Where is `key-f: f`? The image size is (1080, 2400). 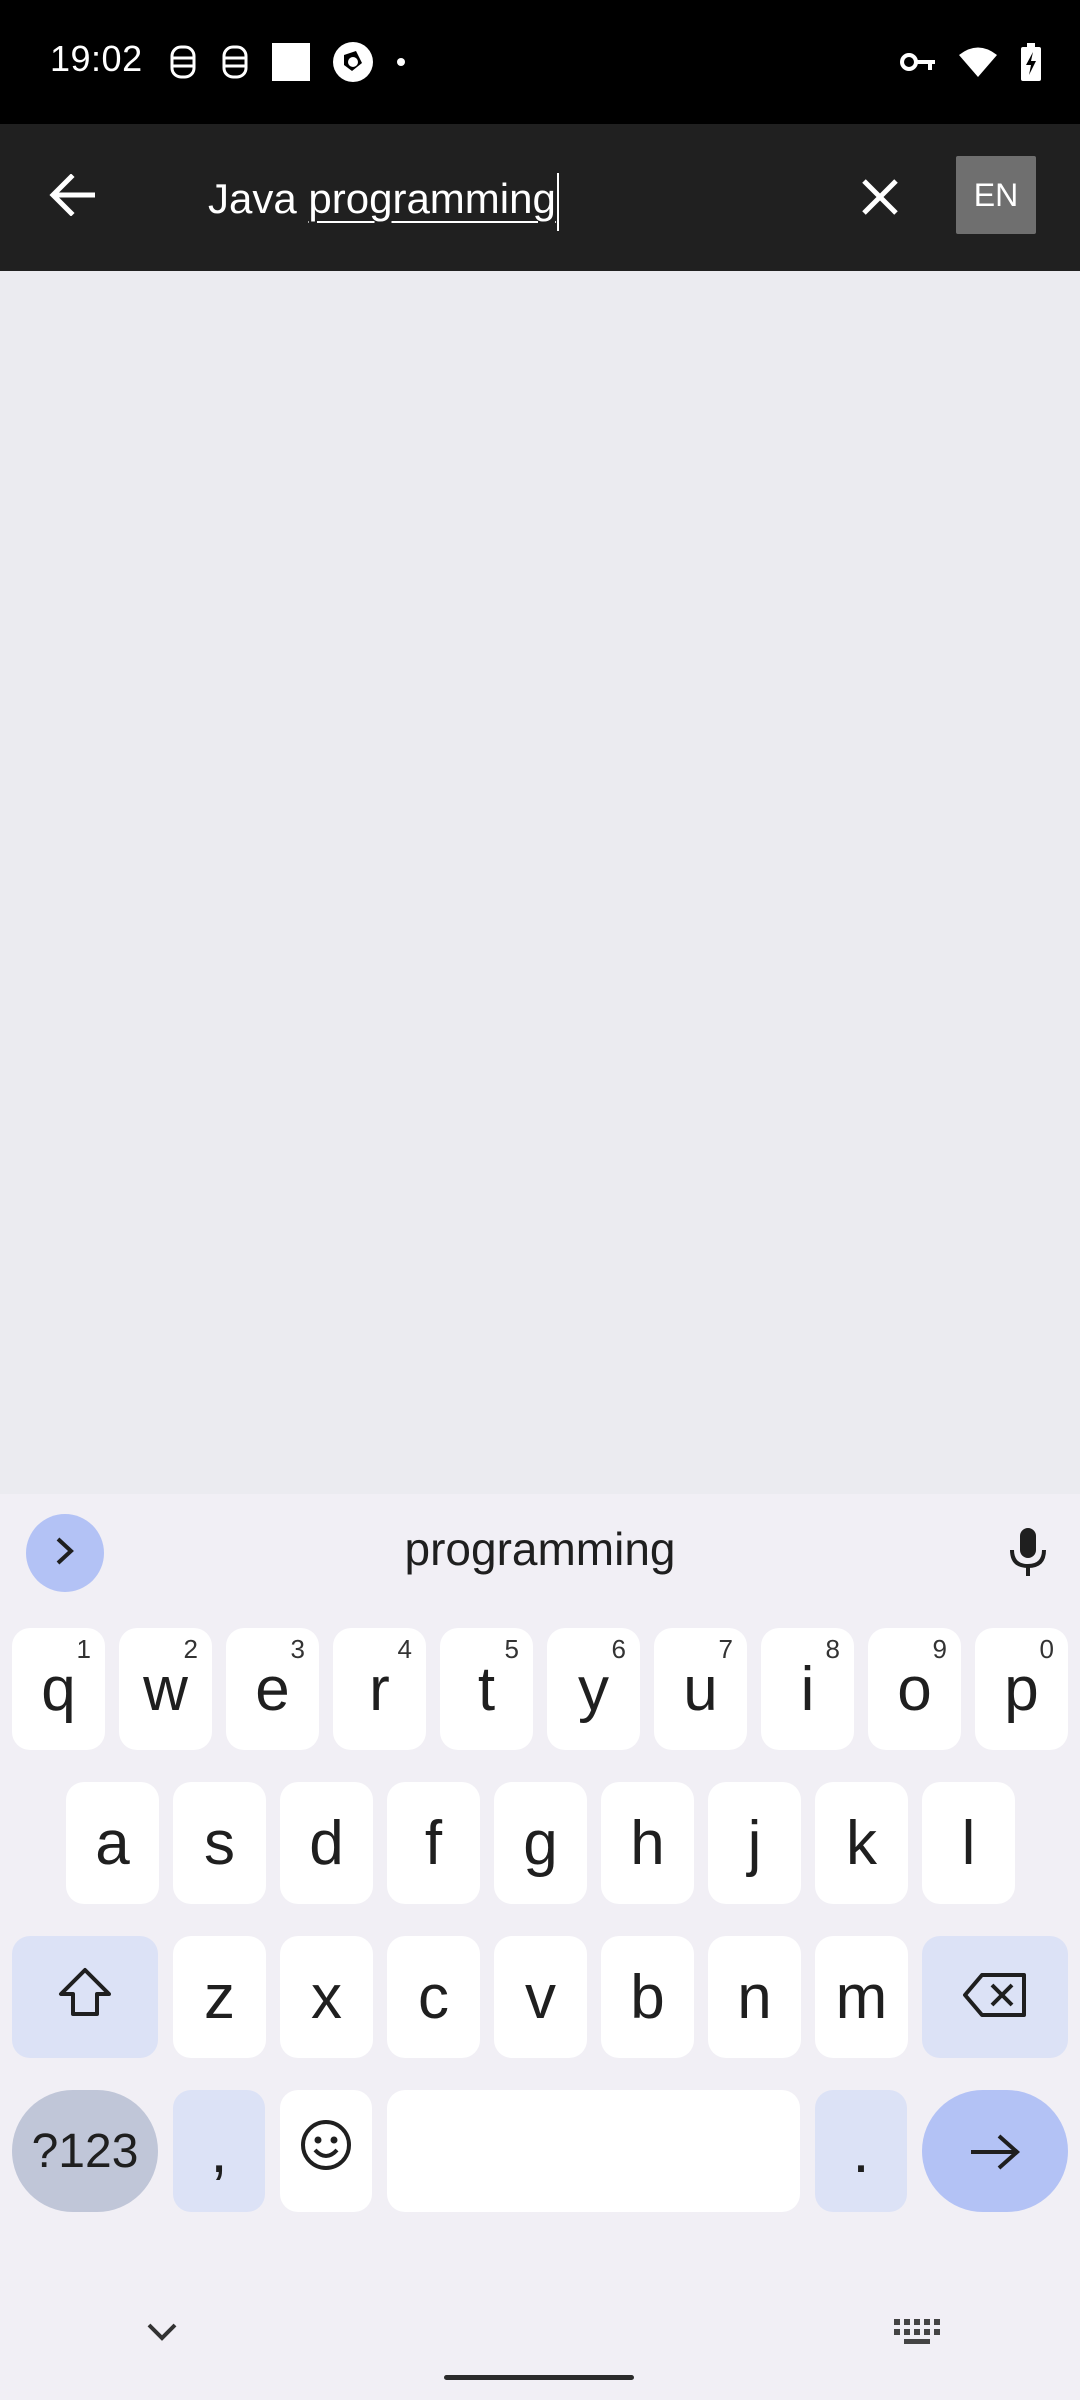
key-f: f is located at coordinates (433, 1843).